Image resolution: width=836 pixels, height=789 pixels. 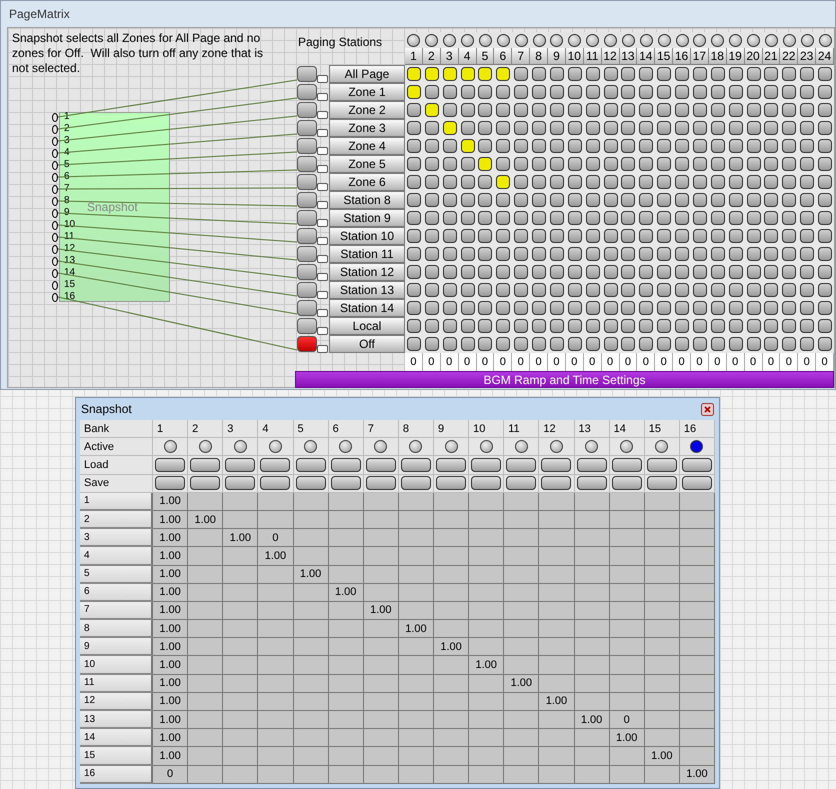 What do you see at coordinates (367, 182) in the screenshot?
I see `station-button: Zone 6` at bounding box center [367, 182].